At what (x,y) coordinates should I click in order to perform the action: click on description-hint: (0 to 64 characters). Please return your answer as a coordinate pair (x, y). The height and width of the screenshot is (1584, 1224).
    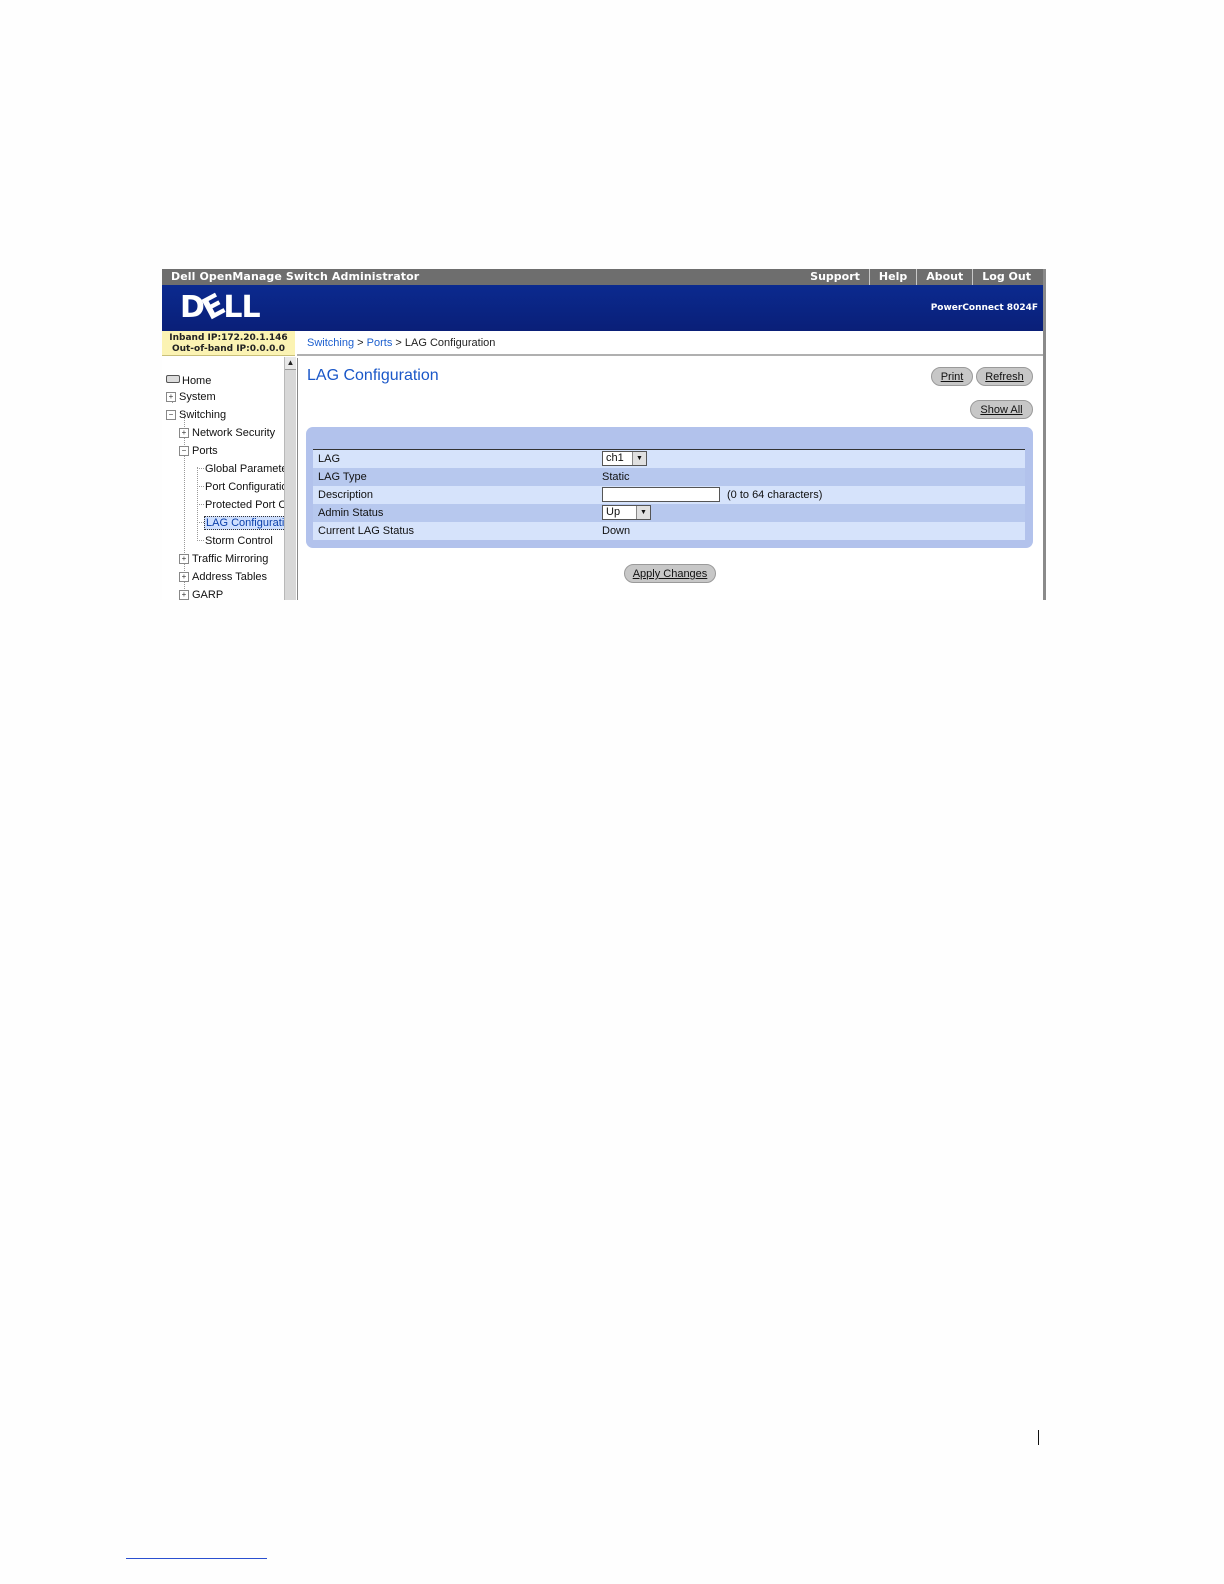
    Looking at the image, I should click on (775, 495).